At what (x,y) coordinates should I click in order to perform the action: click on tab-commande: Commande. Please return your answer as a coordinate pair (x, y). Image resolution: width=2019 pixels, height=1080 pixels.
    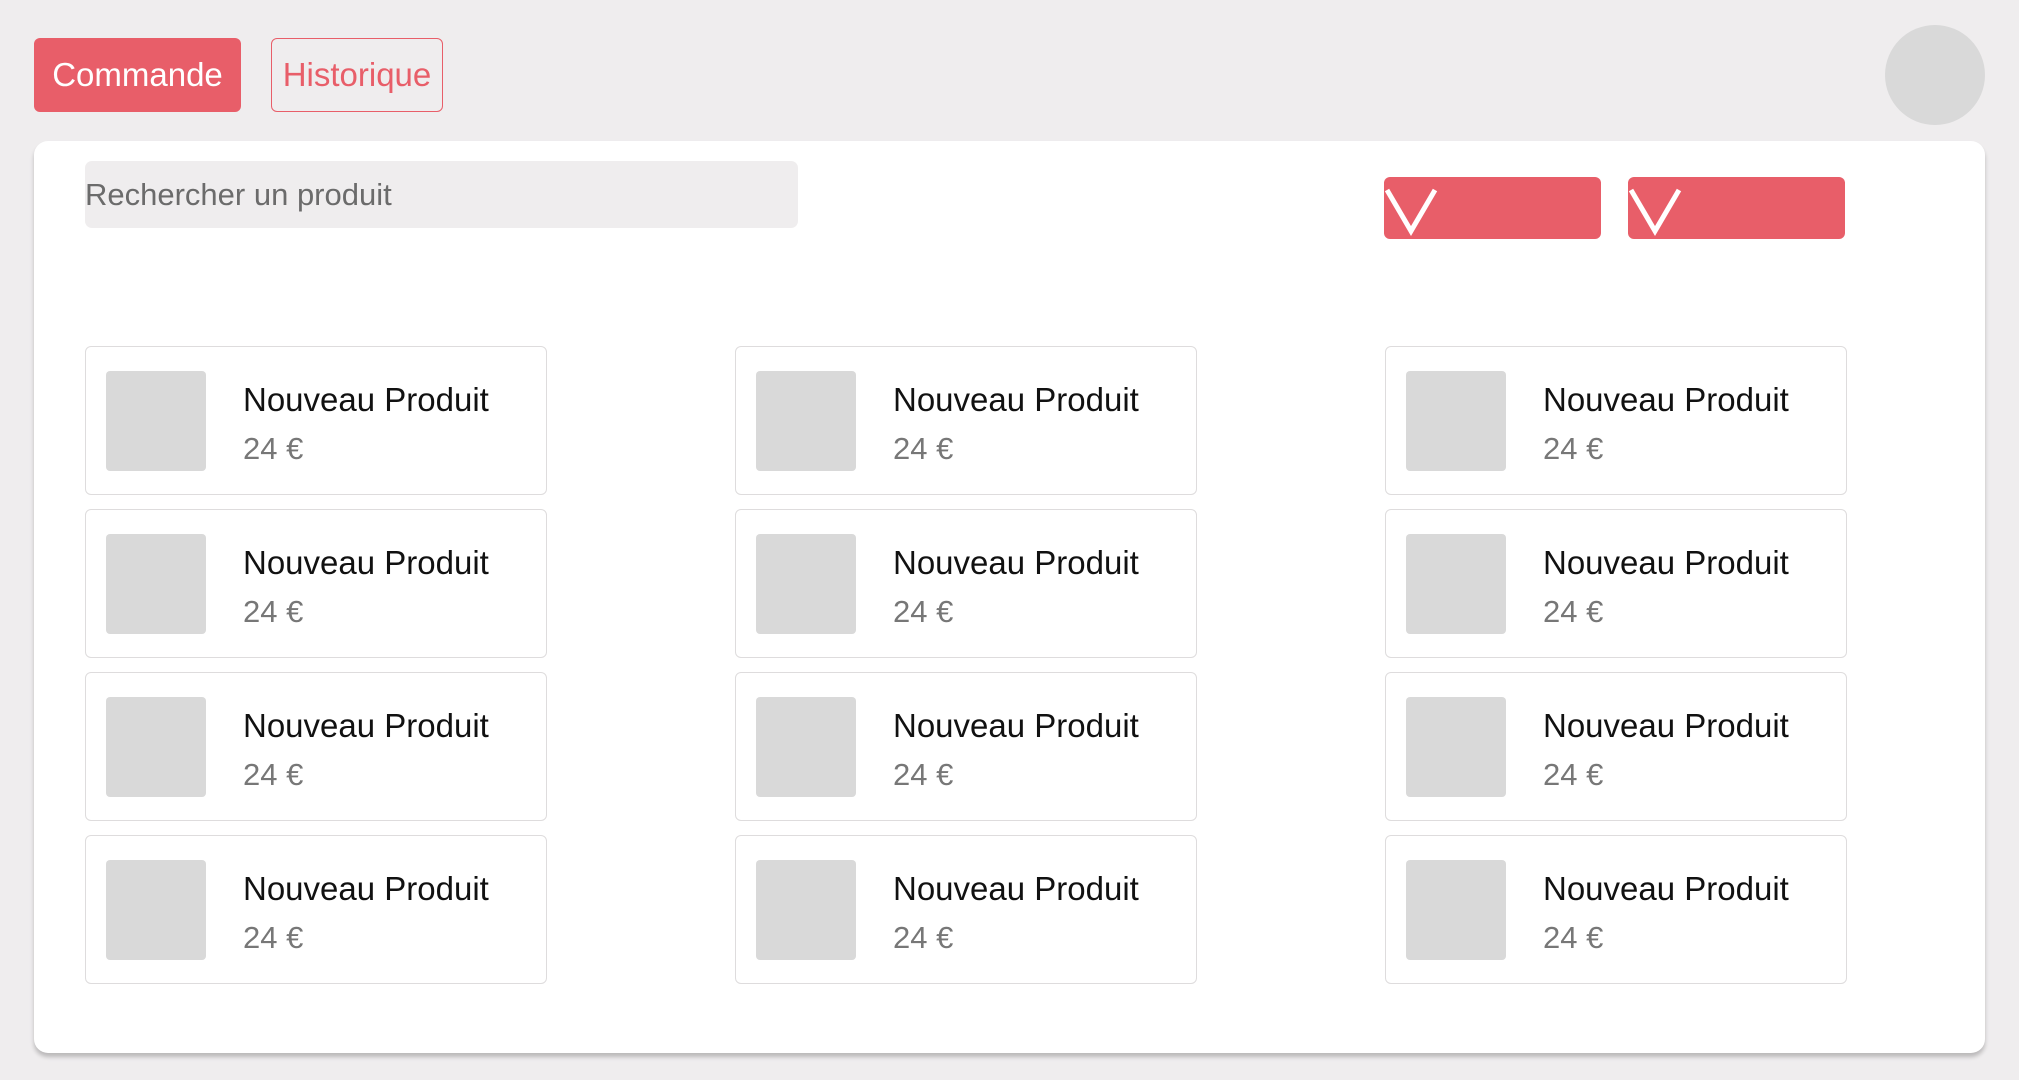
    Looking at the image, I should click on (137, 75).